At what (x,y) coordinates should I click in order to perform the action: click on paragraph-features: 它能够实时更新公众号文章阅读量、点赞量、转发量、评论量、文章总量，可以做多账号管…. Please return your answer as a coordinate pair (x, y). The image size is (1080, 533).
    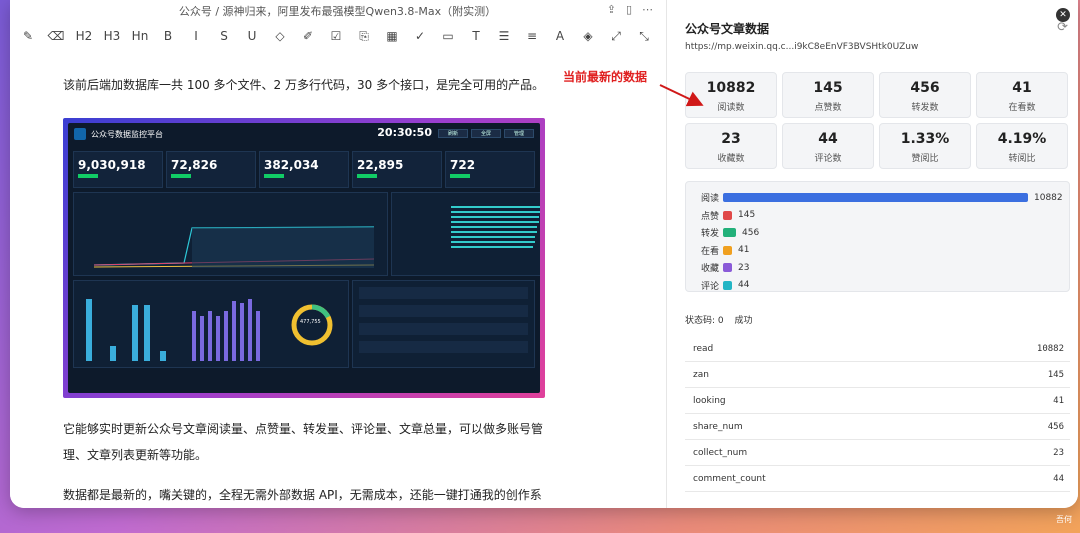
    Looking at the image, I should click on (303, 442).